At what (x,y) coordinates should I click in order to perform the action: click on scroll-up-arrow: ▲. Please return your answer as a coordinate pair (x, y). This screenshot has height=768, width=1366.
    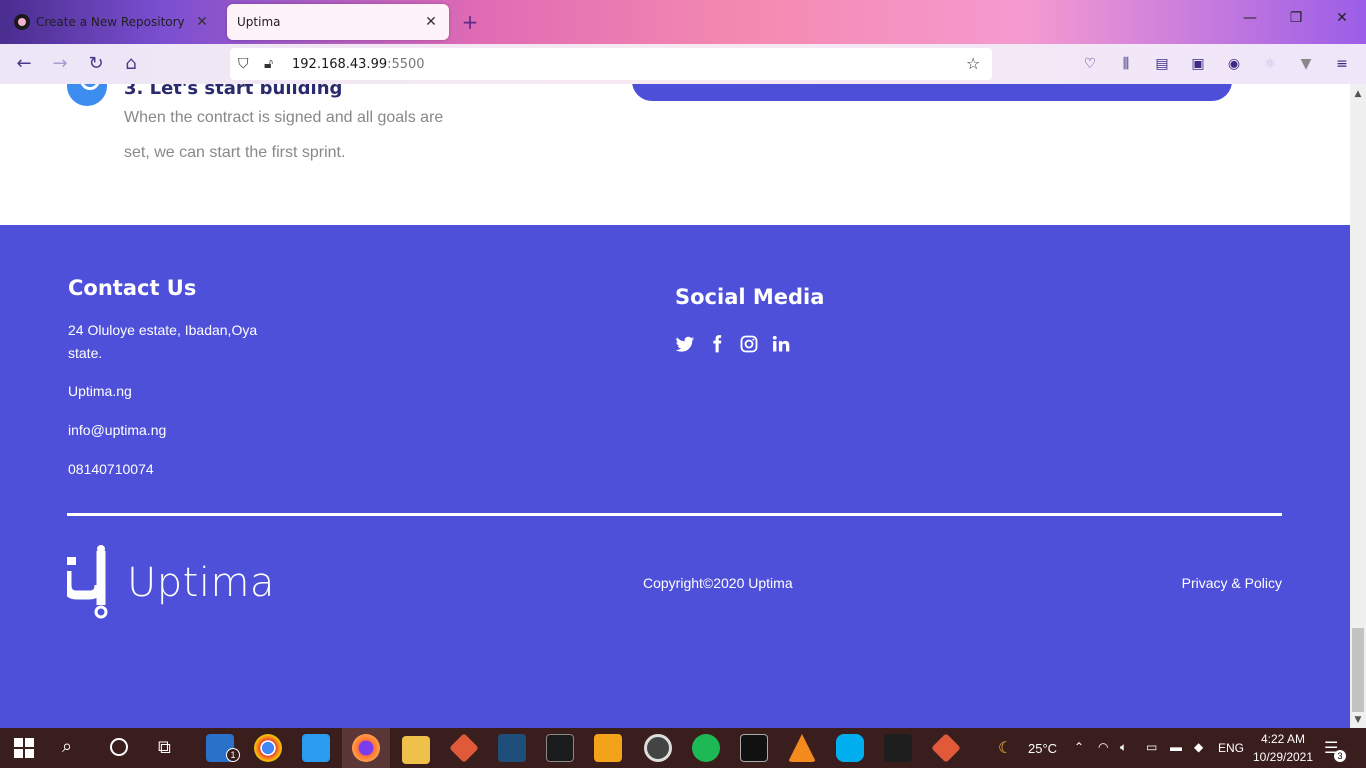
    Looking at the image, I should click on (1358, 94).